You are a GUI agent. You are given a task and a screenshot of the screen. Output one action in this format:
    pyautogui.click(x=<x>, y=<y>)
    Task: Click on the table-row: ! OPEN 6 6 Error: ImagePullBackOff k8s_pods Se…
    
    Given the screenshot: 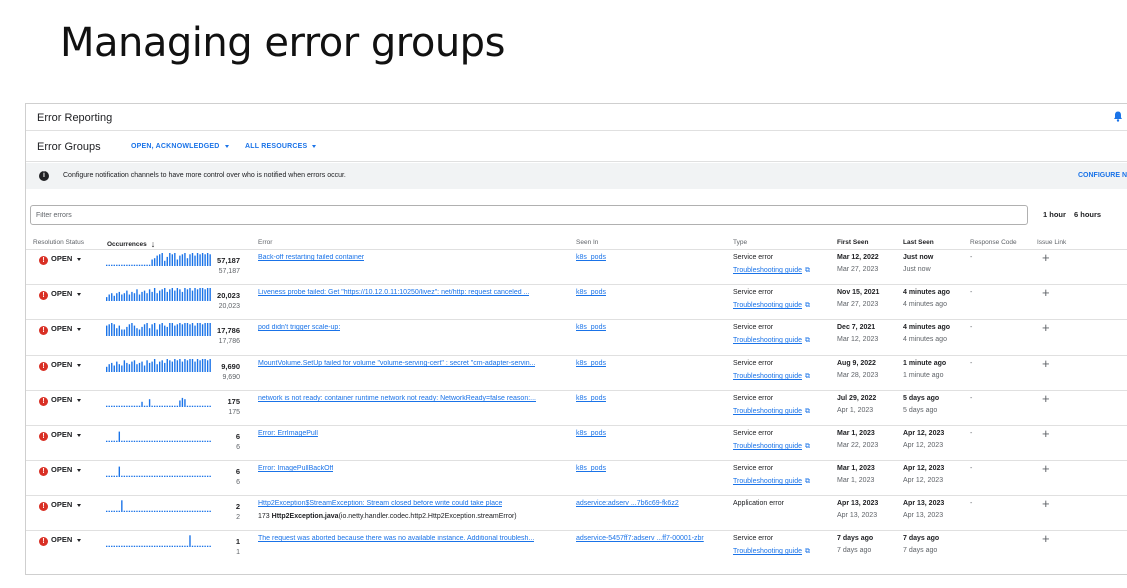 What is the action you would take?
    pyautogui.click(x=576, y=477)
    